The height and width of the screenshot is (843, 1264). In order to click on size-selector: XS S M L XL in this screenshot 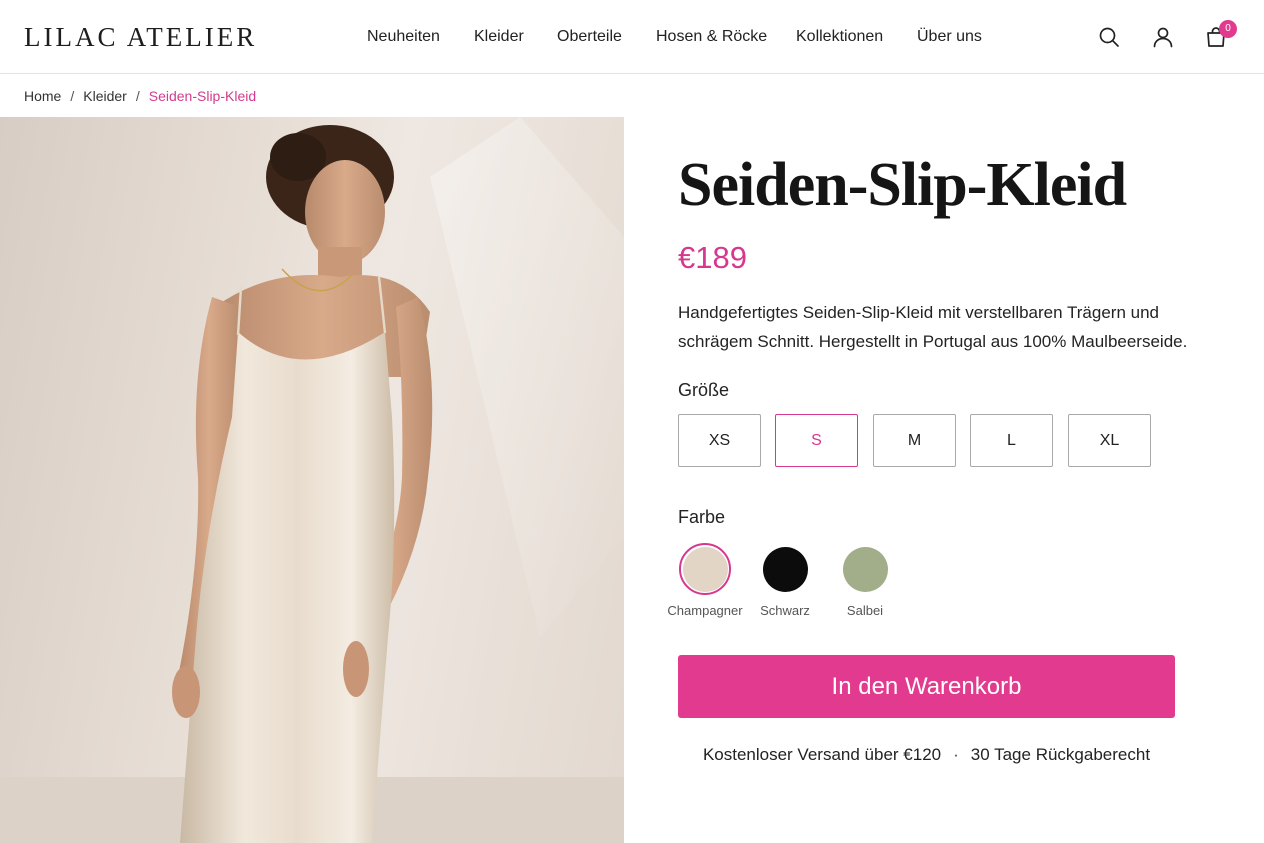, I will do `click(918, 441)`.